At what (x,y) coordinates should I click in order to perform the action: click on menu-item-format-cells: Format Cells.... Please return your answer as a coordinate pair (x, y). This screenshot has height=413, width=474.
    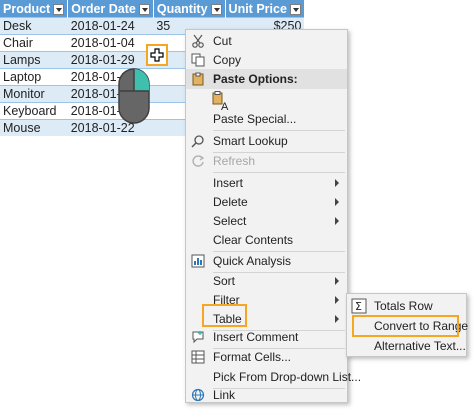
    Looking at the image, I should click on (266, 357).